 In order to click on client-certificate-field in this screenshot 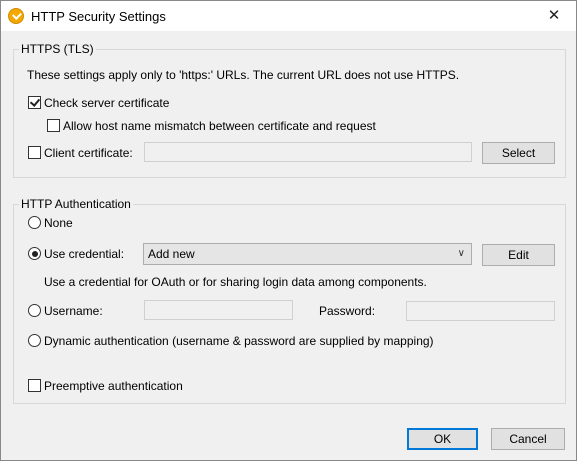, I will do `click(308, 152)`.